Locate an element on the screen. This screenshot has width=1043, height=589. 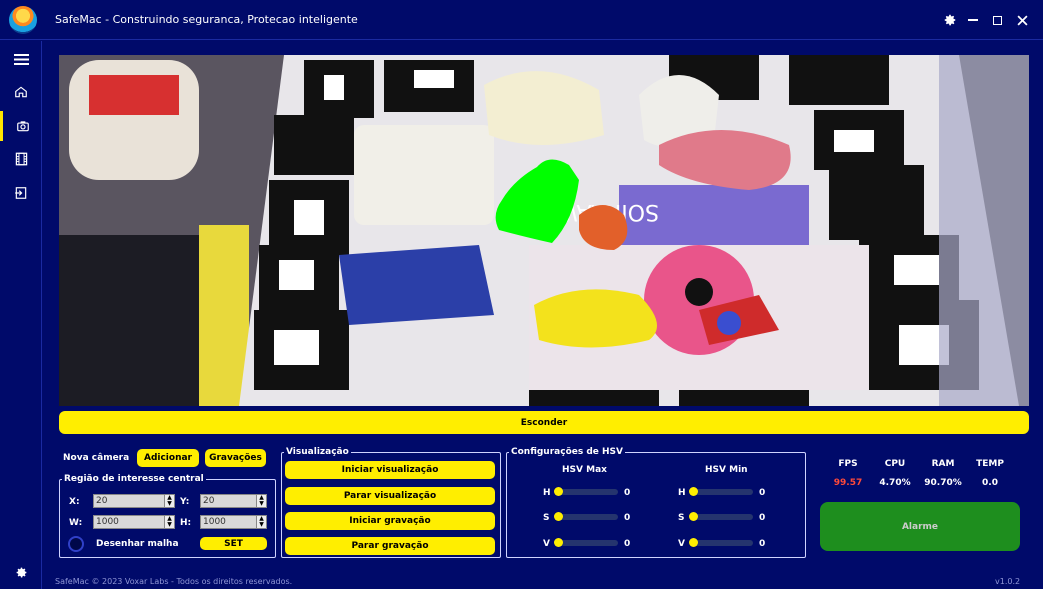
safemac-logo-icon is located at coordinates (23, 20).